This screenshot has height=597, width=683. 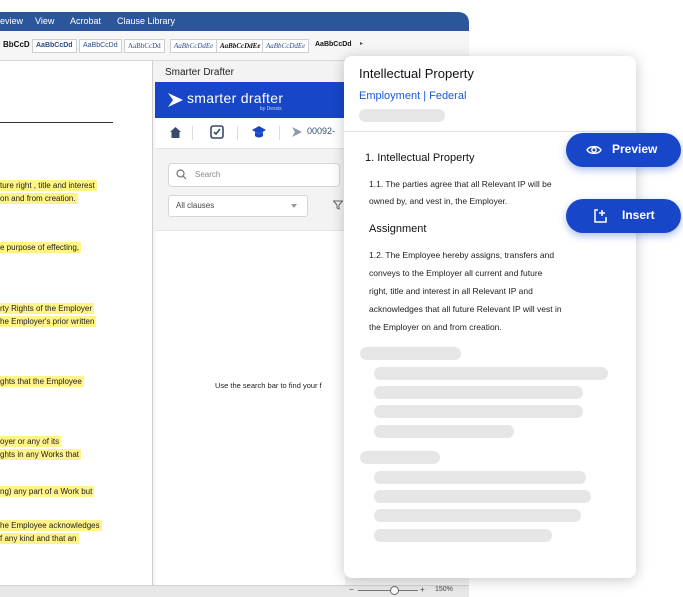 I want to click on chevron-down-icon, so click(x=294, y=206).